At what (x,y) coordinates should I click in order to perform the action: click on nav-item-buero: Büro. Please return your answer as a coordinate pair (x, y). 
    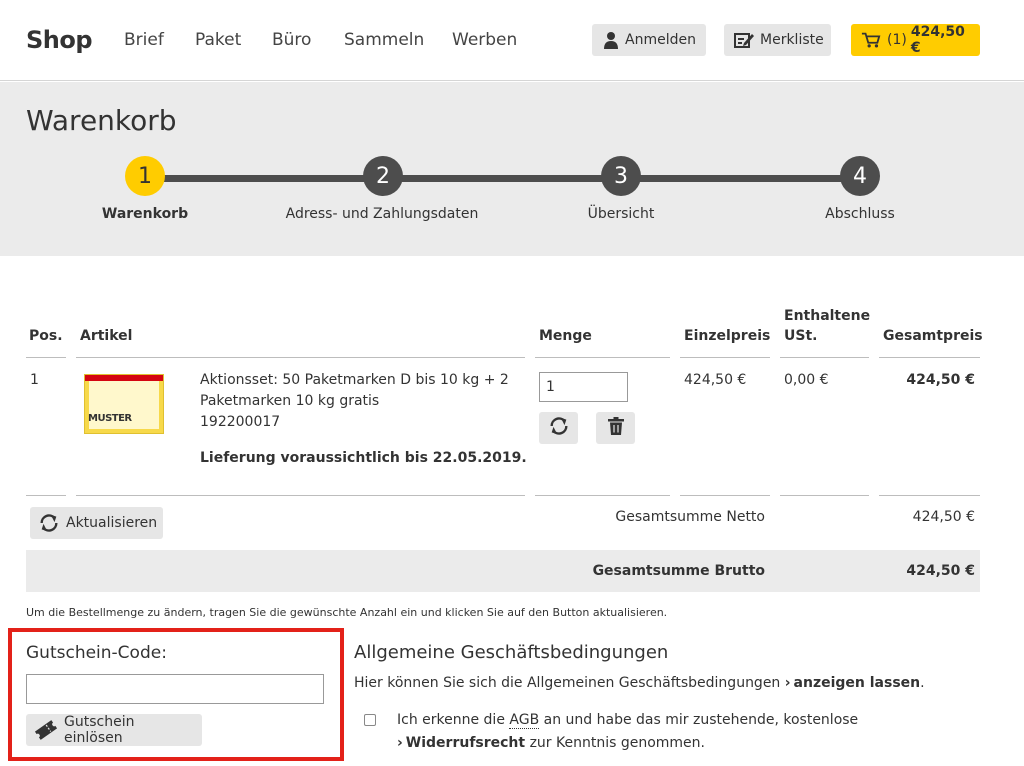
    Looking at the image, I should click on (291, 40).